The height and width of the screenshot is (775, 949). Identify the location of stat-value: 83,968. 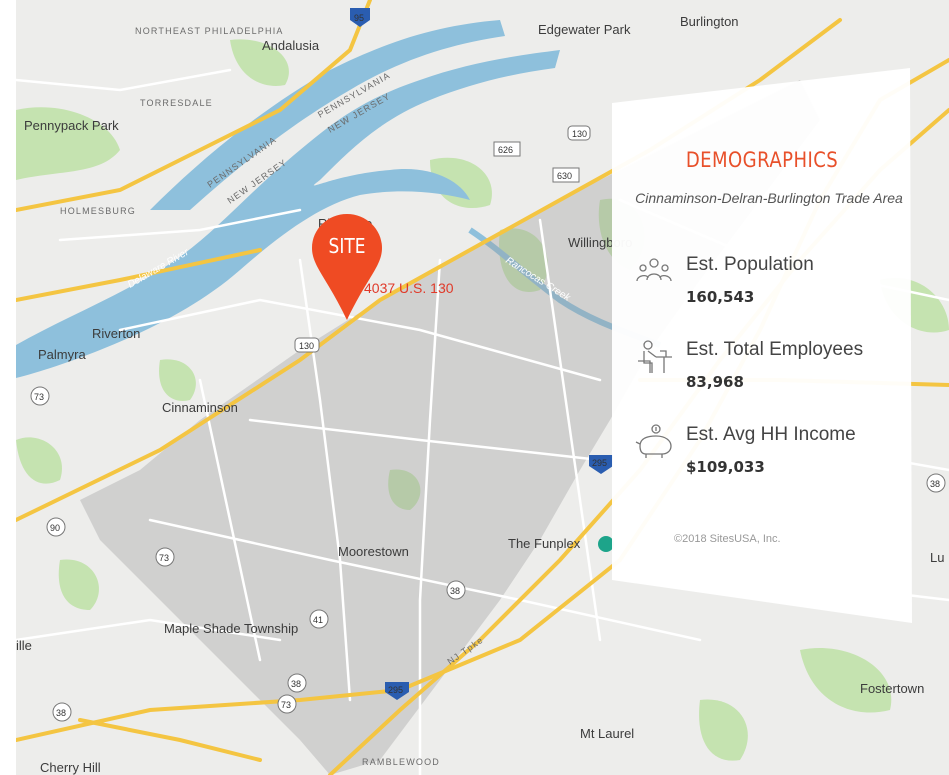
(715, 382).